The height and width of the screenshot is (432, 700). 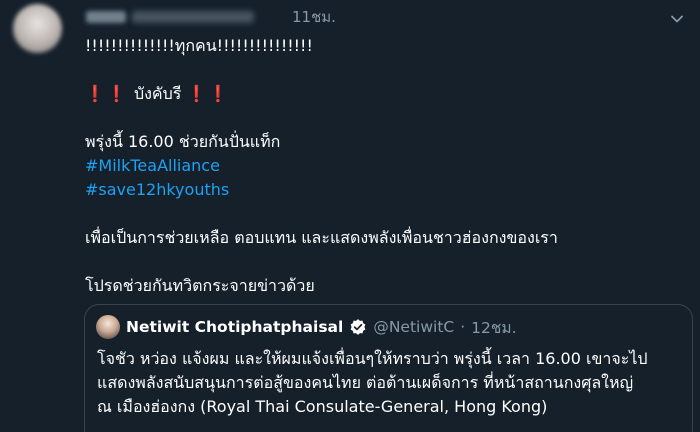 What do you see at coordinates (385, 190) in the screenshot?
I see `hashtag-link: #save12hkyouths` at bounding box center [385, 190].